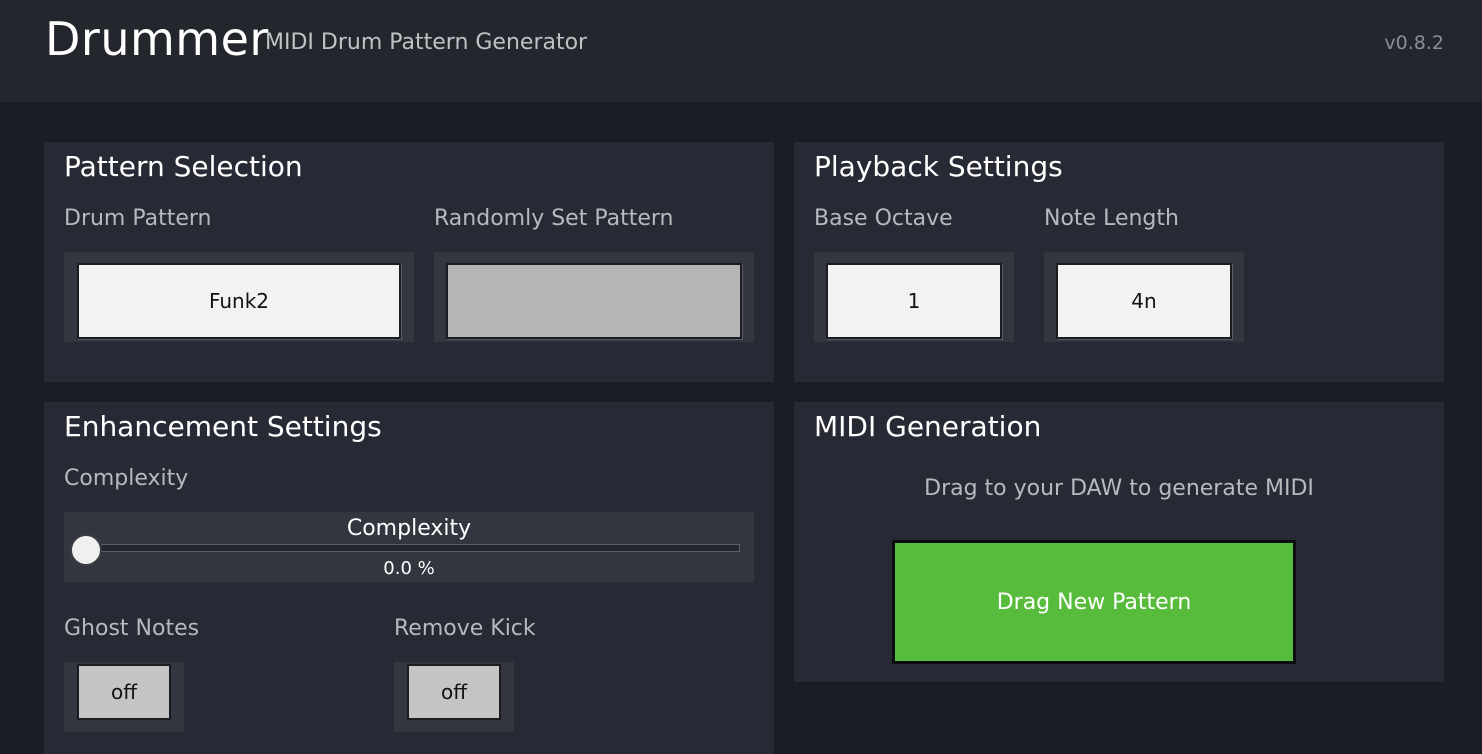  What do you see at coordinates (883, 218) in the screenshot?
I see `base-octave-label: Base Octave` at bounding box center [883, 218].